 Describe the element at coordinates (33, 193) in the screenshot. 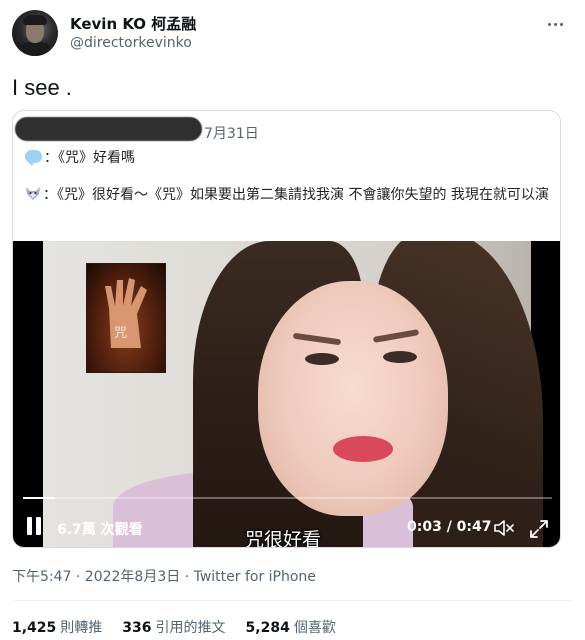

I see `wolf-icon` at that location.